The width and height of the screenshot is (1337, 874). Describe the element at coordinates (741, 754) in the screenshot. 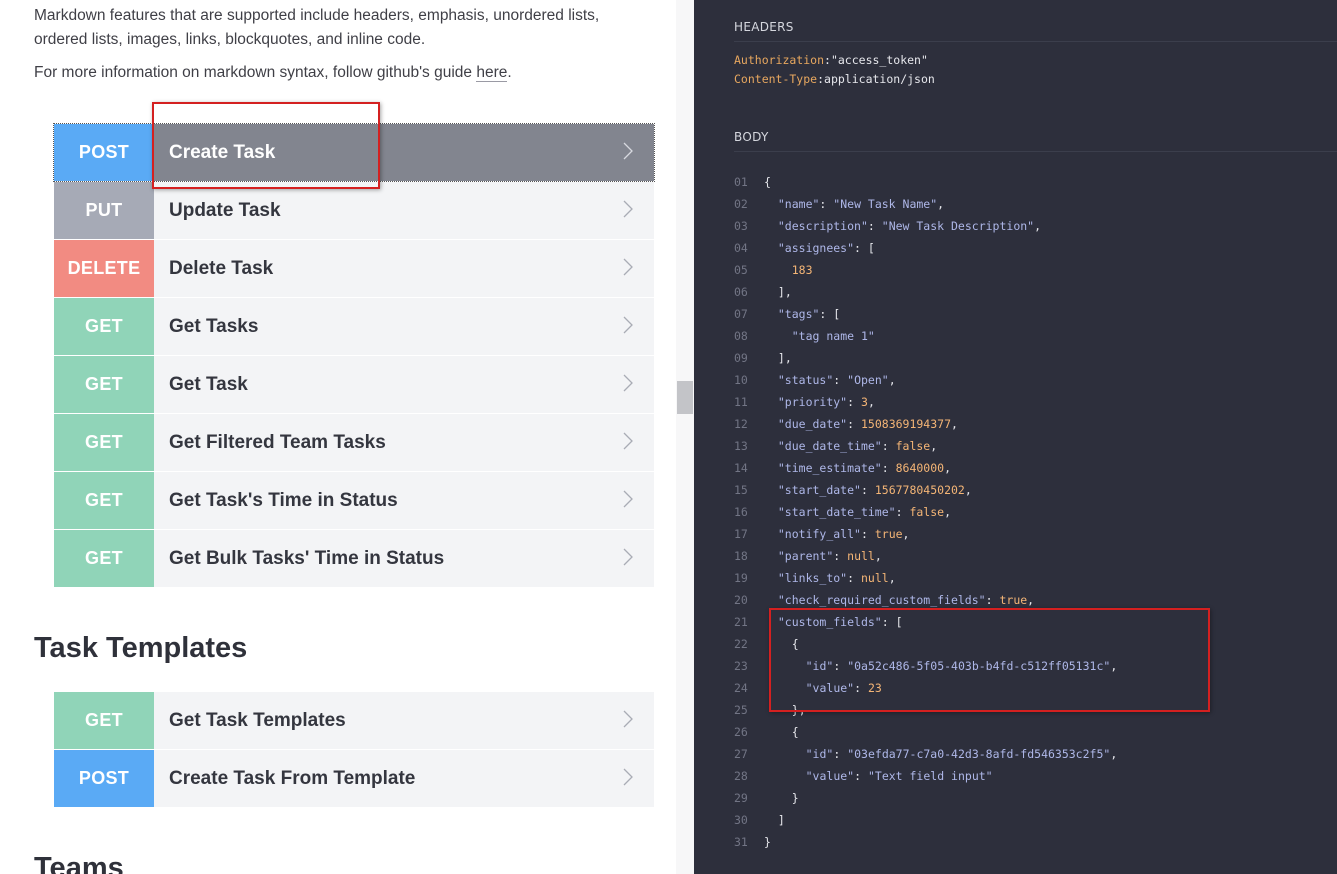

I see `line-number: 27` at that location.